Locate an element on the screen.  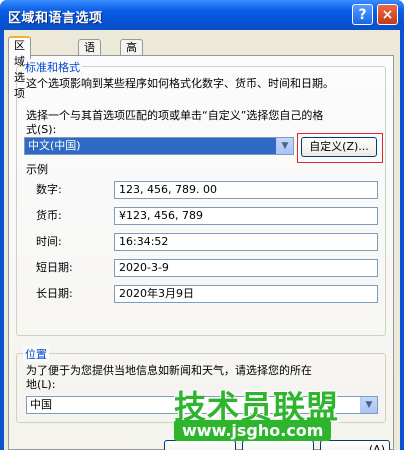
sample-value-currency: ¥123, 456, 789 is located at coordinates (246, 216).